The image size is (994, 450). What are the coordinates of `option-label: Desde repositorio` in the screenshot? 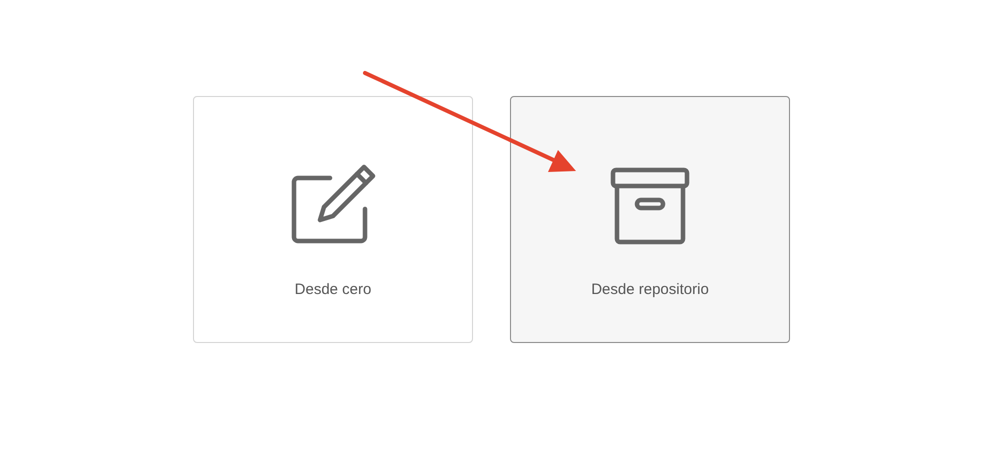 It's located at (650, 290).